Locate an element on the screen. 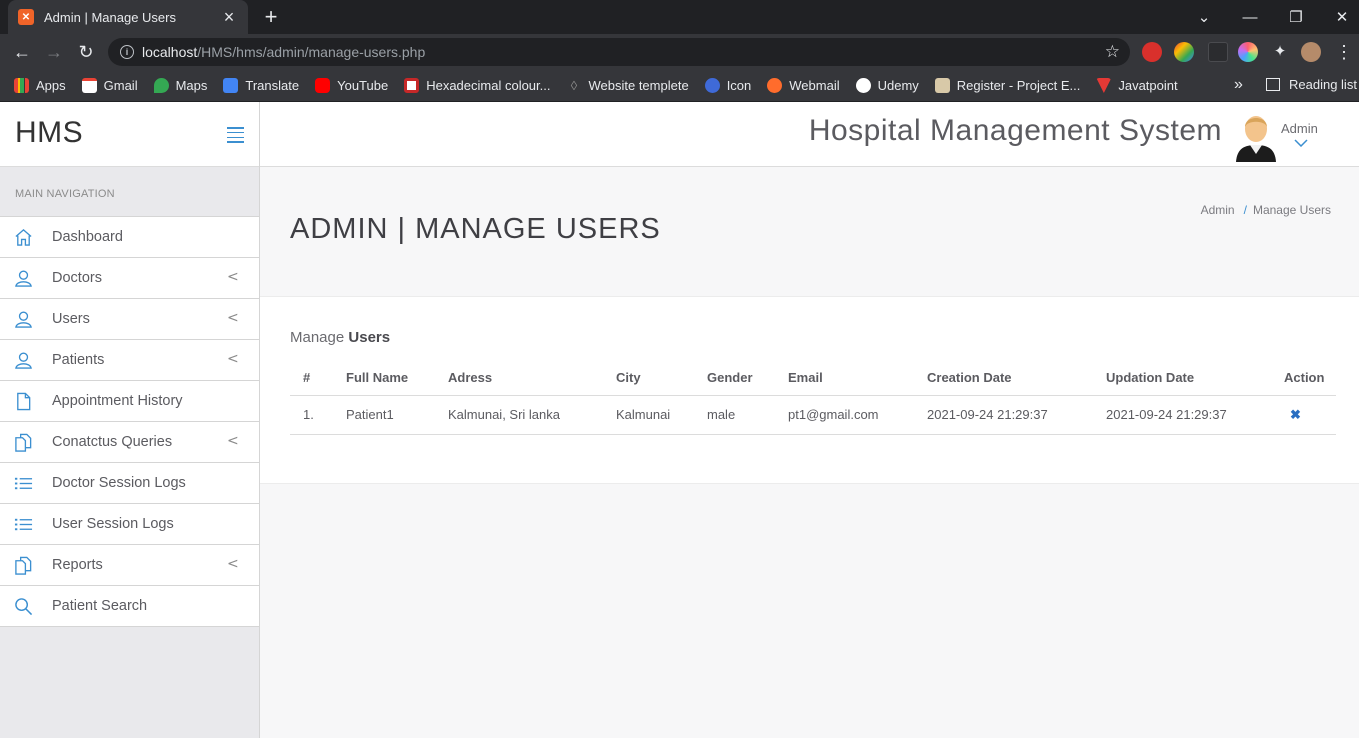 This screenshot has width=1359, height=738. reading-list: Reading list is located at coordinates (1311, 84).